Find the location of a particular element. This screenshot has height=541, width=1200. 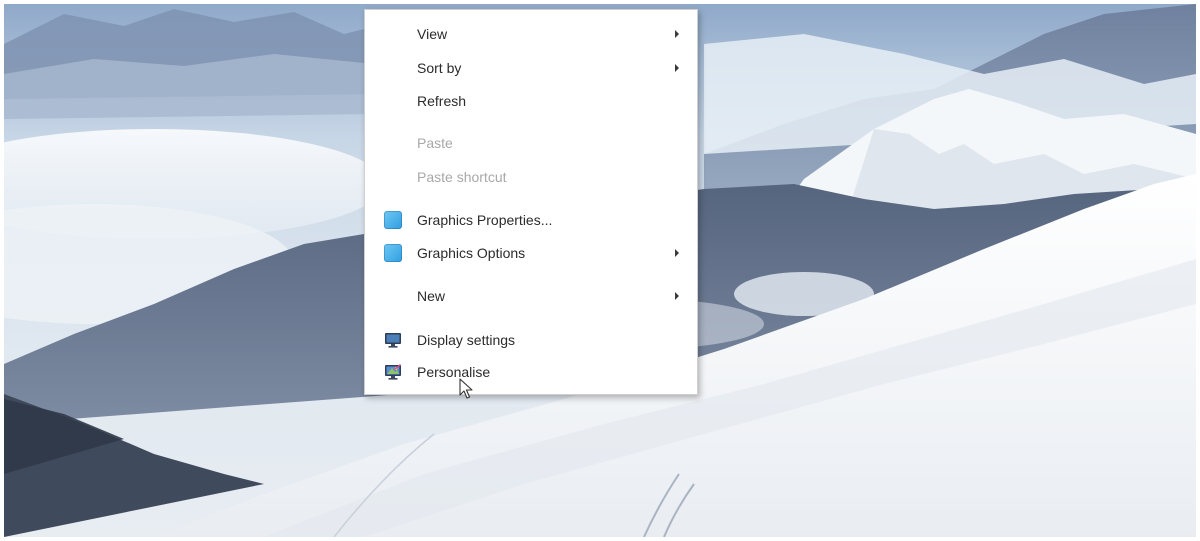

menu-item-sort-by: Sort by is located at coordinates (531, 68).